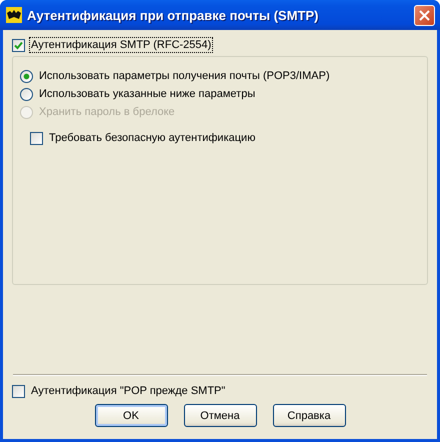  I want to click on close-button, so click(424, 15).